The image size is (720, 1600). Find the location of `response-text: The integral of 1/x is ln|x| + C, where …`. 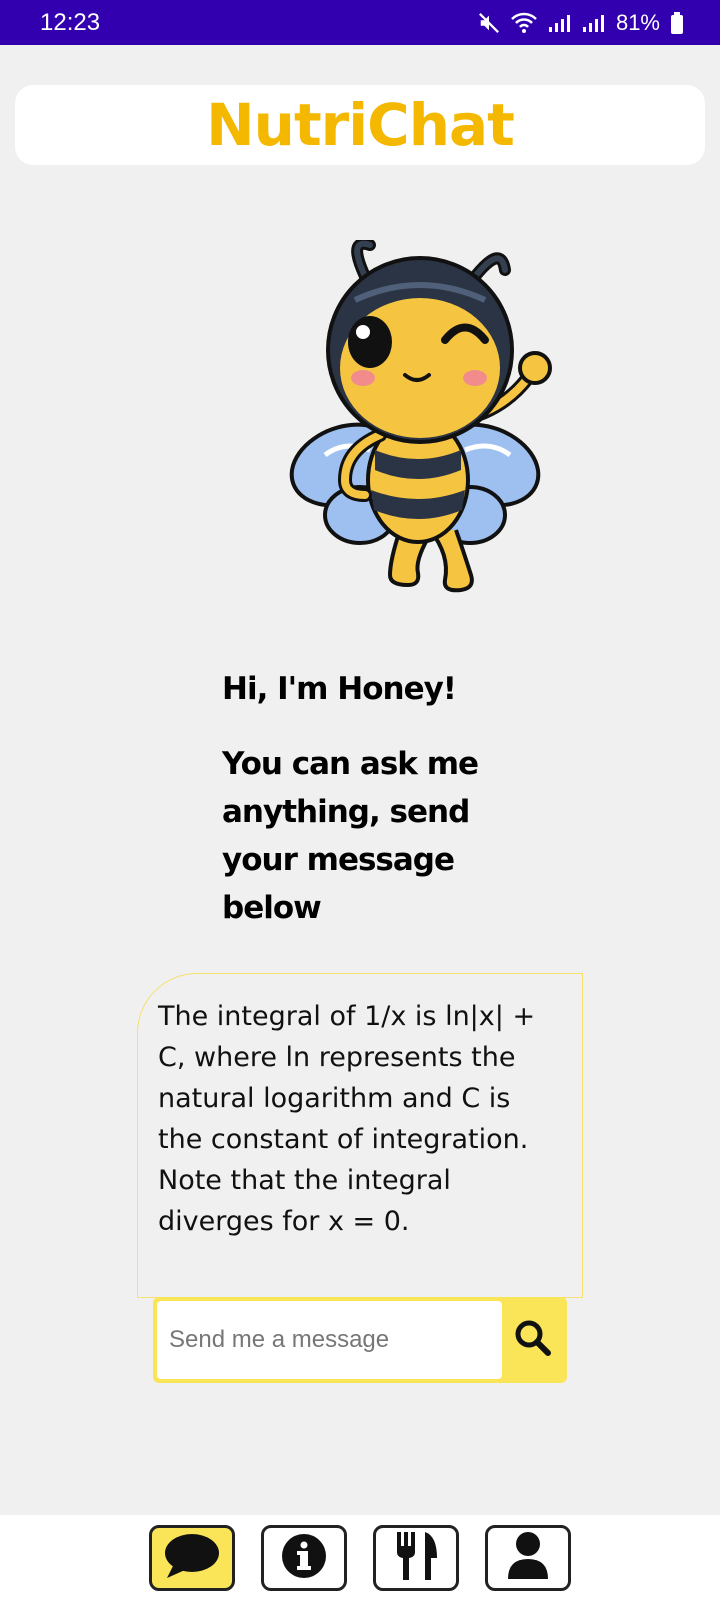

response-text: The integral of 1/x is ln|x| + C, where … is located at coordinates (347, 1119).